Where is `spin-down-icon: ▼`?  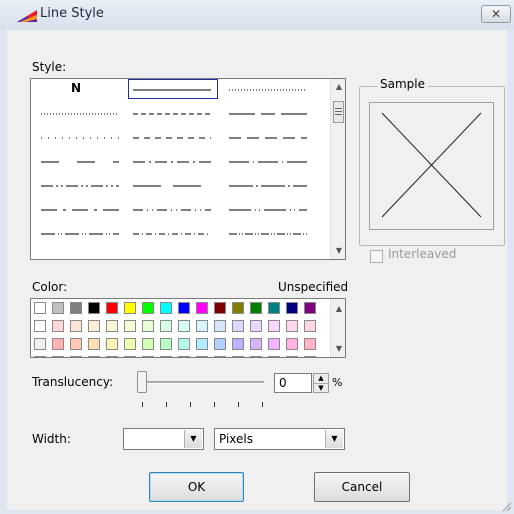
spin-down-icon: ▼ is located at coordinates (321, 388).